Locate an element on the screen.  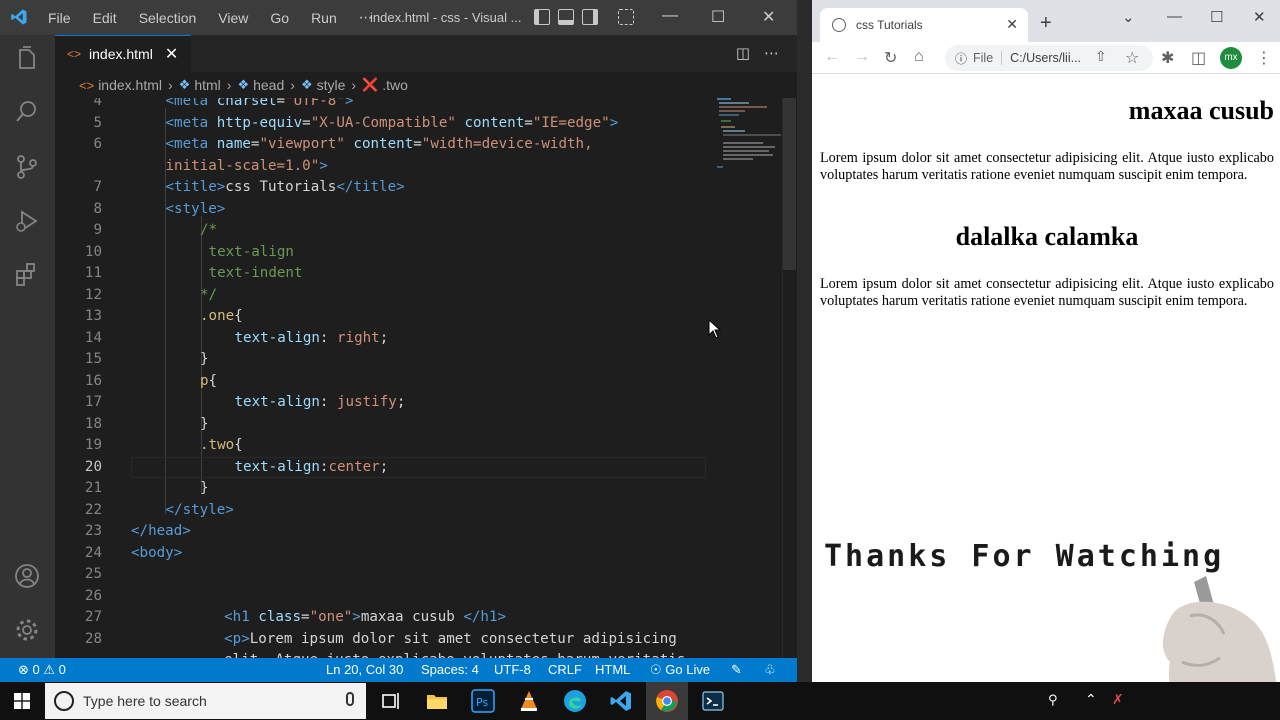
share-icon: ⇧ is located at coordinates (1101, 56).